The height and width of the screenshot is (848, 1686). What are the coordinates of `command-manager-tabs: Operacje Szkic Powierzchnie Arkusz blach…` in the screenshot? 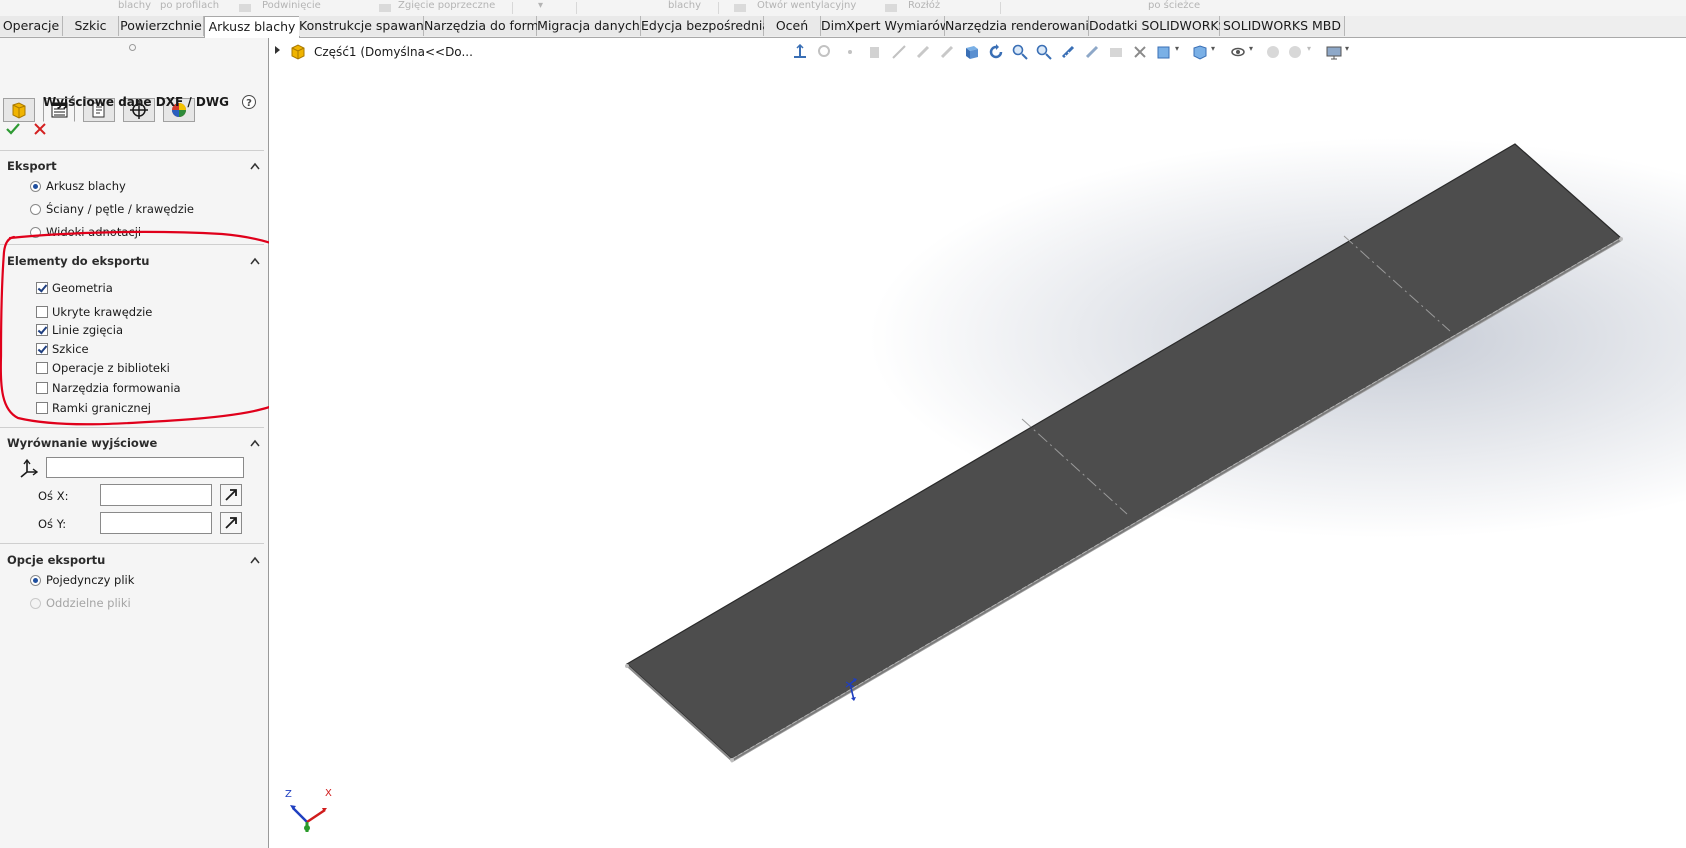 It's located at (843, 27).